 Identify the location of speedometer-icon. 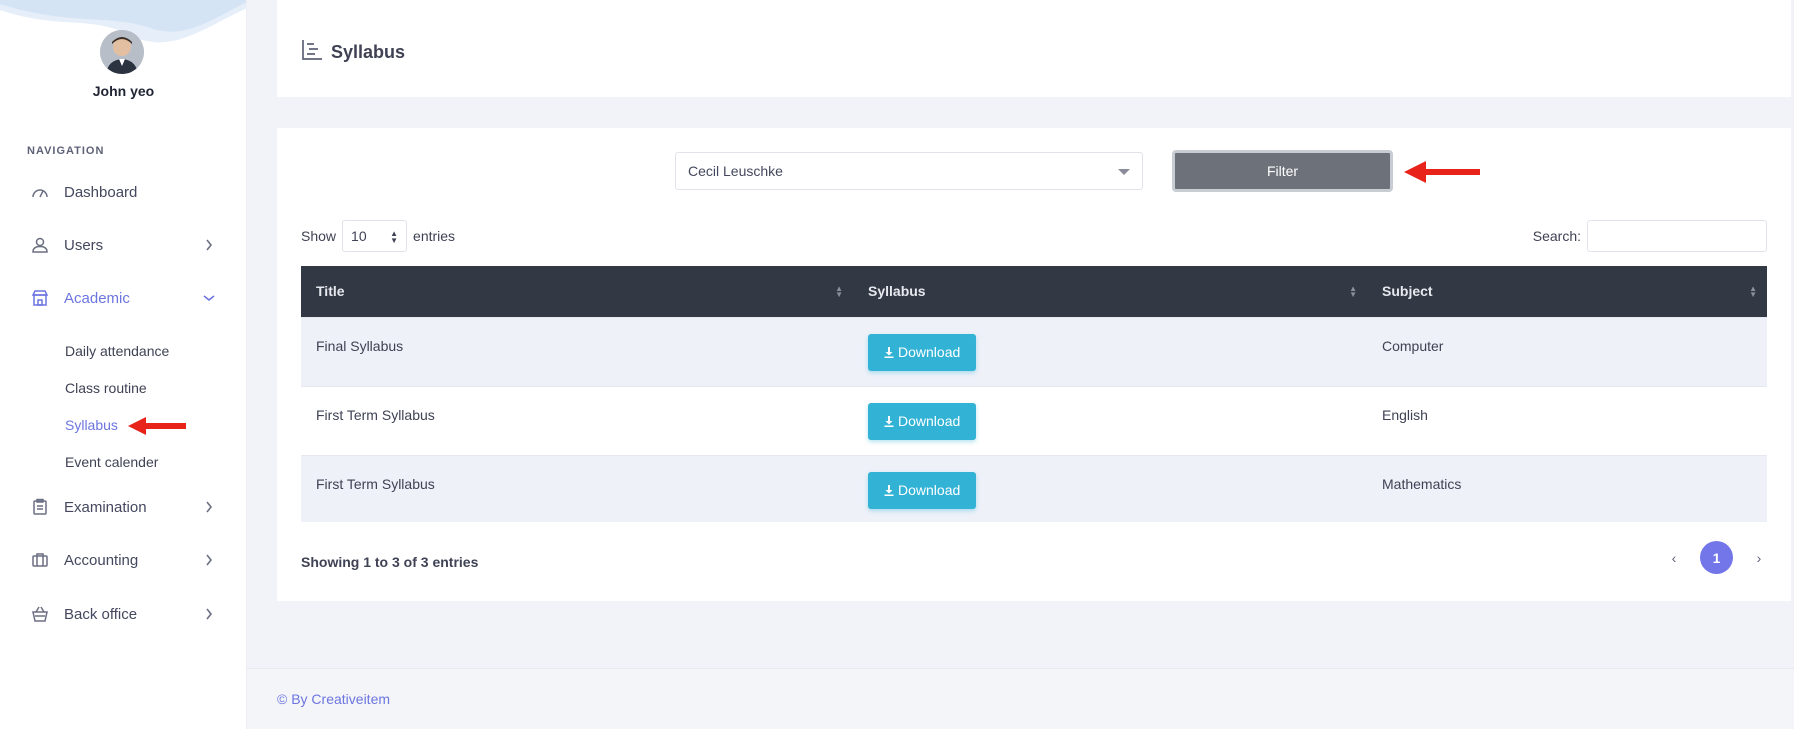
(40, 192).